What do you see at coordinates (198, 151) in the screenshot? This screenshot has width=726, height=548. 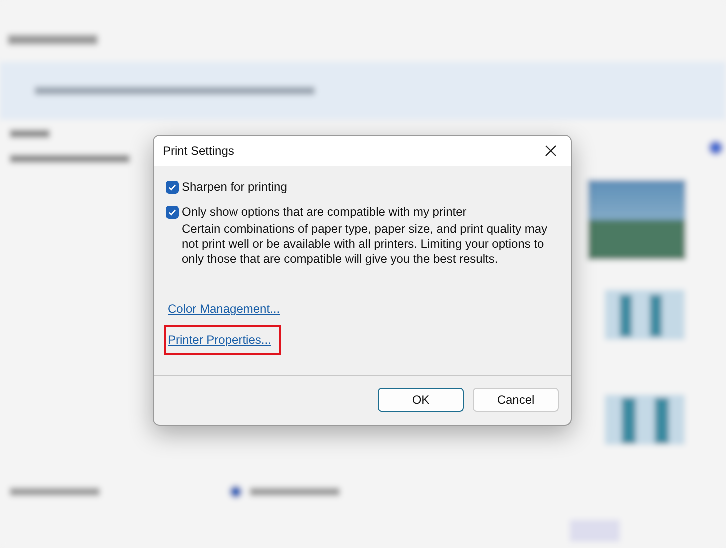 I see `dialog-title: Print Settings` at bounding box center [198, 151].